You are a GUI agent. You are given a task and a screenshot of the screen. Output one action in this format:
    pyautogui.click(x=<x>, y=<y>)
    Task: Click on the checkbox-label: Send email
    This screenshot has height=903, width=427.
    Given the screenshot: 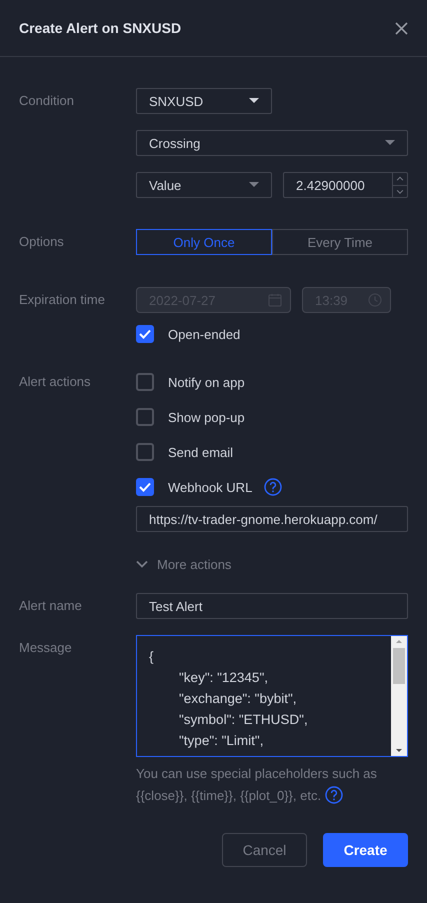 What is the action you would take?
    pyautogui.click(x=201, y=452)
    